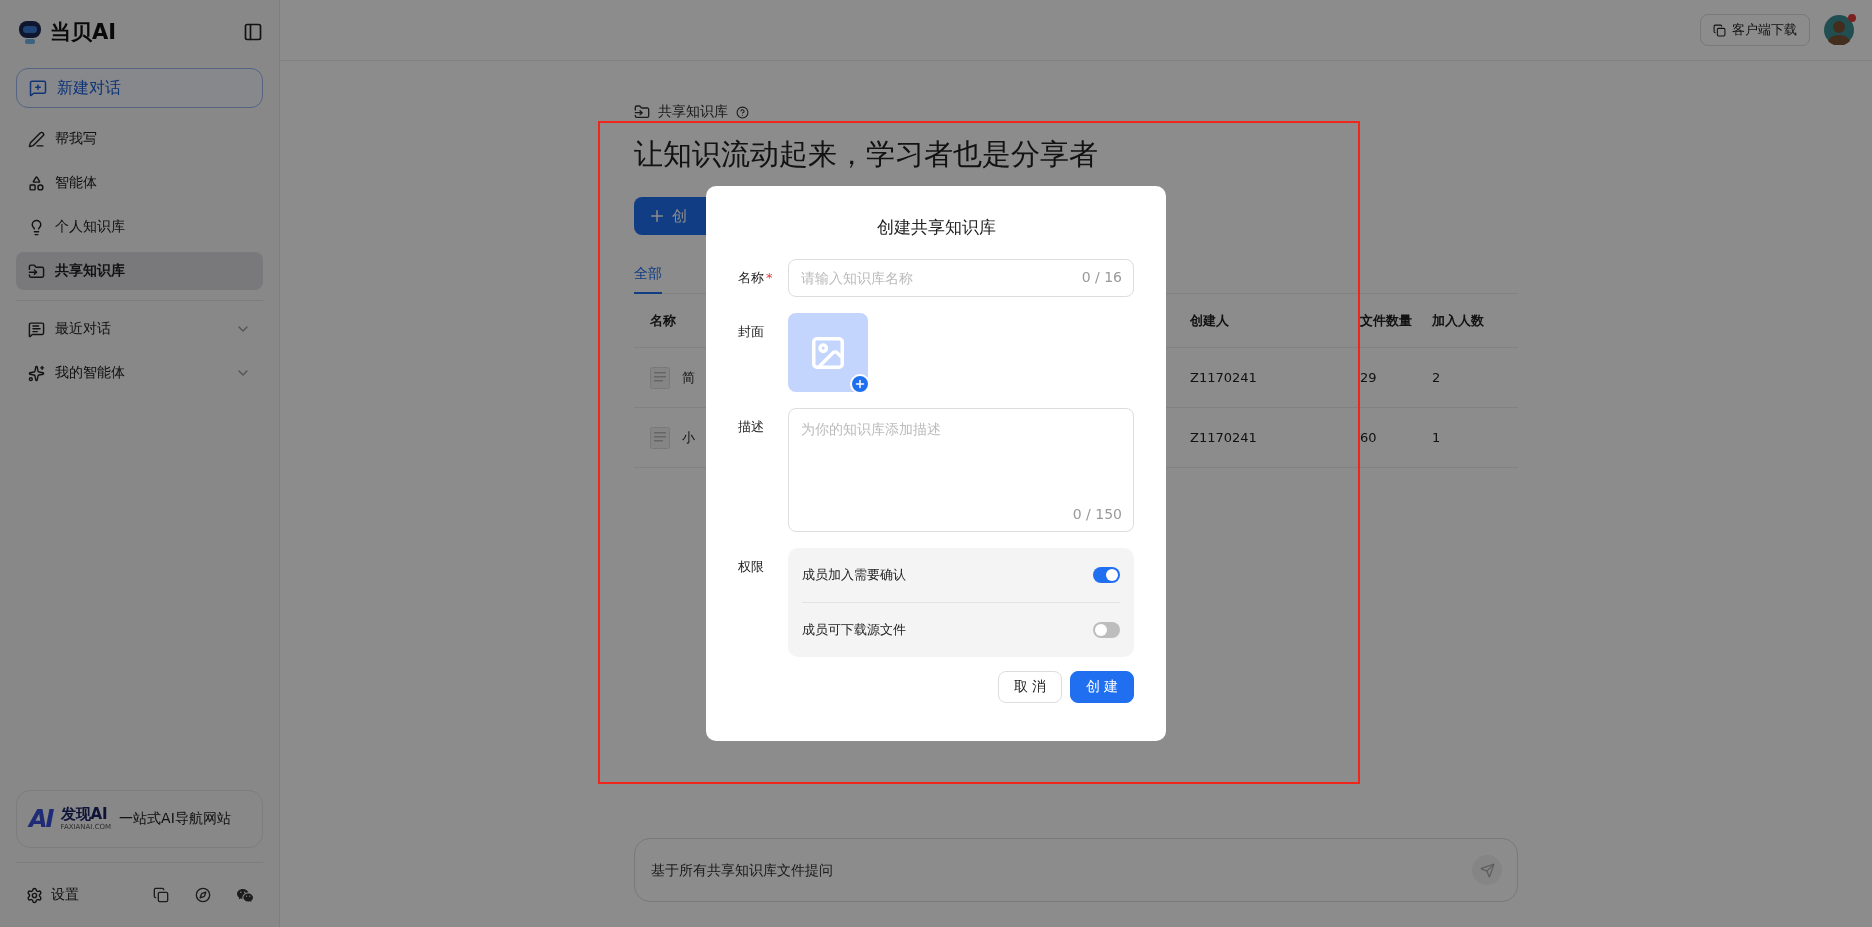  Describe the element at coordinates (1102, 687) in the screenshot. I see `create-button: 创 建` at that location.